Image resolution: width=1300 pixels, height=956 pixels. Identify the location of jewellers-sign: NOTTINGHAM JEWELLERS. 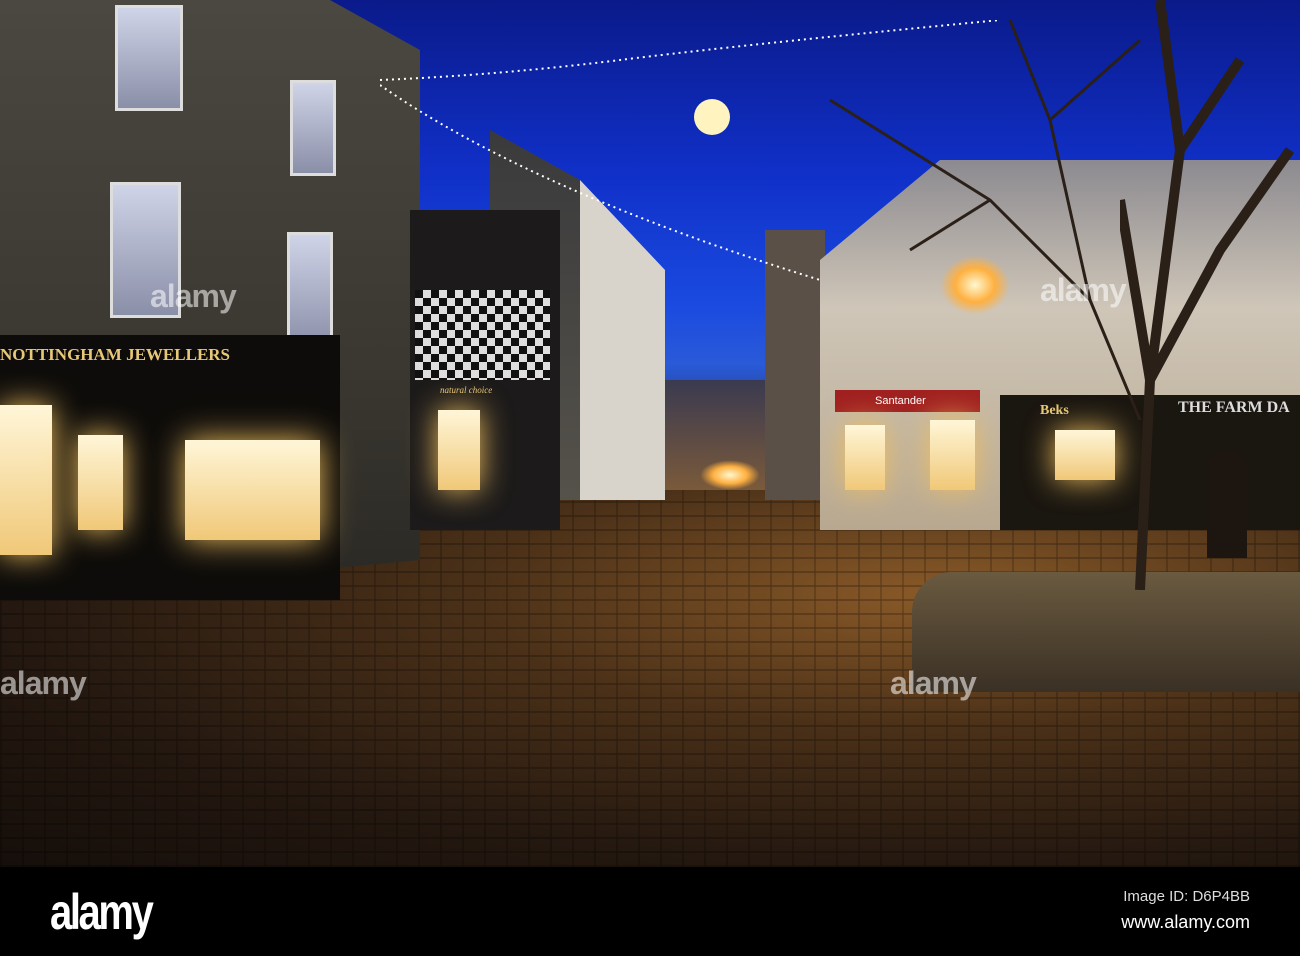
(115, 354).